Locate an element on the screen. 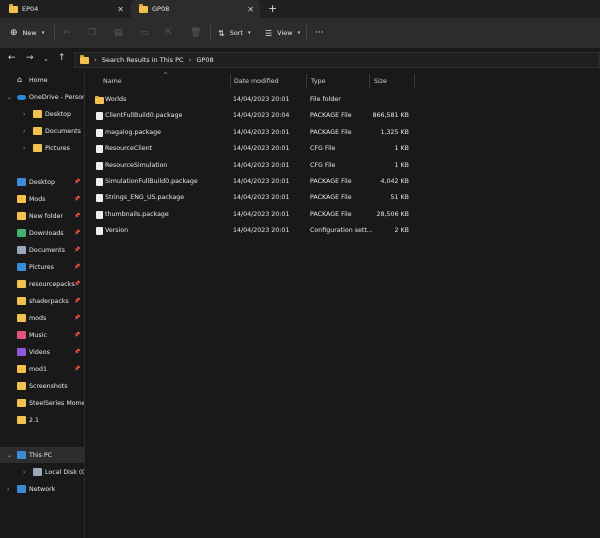  sidebar-item-desktop: › Desktop is located at coordinates (42, 114).